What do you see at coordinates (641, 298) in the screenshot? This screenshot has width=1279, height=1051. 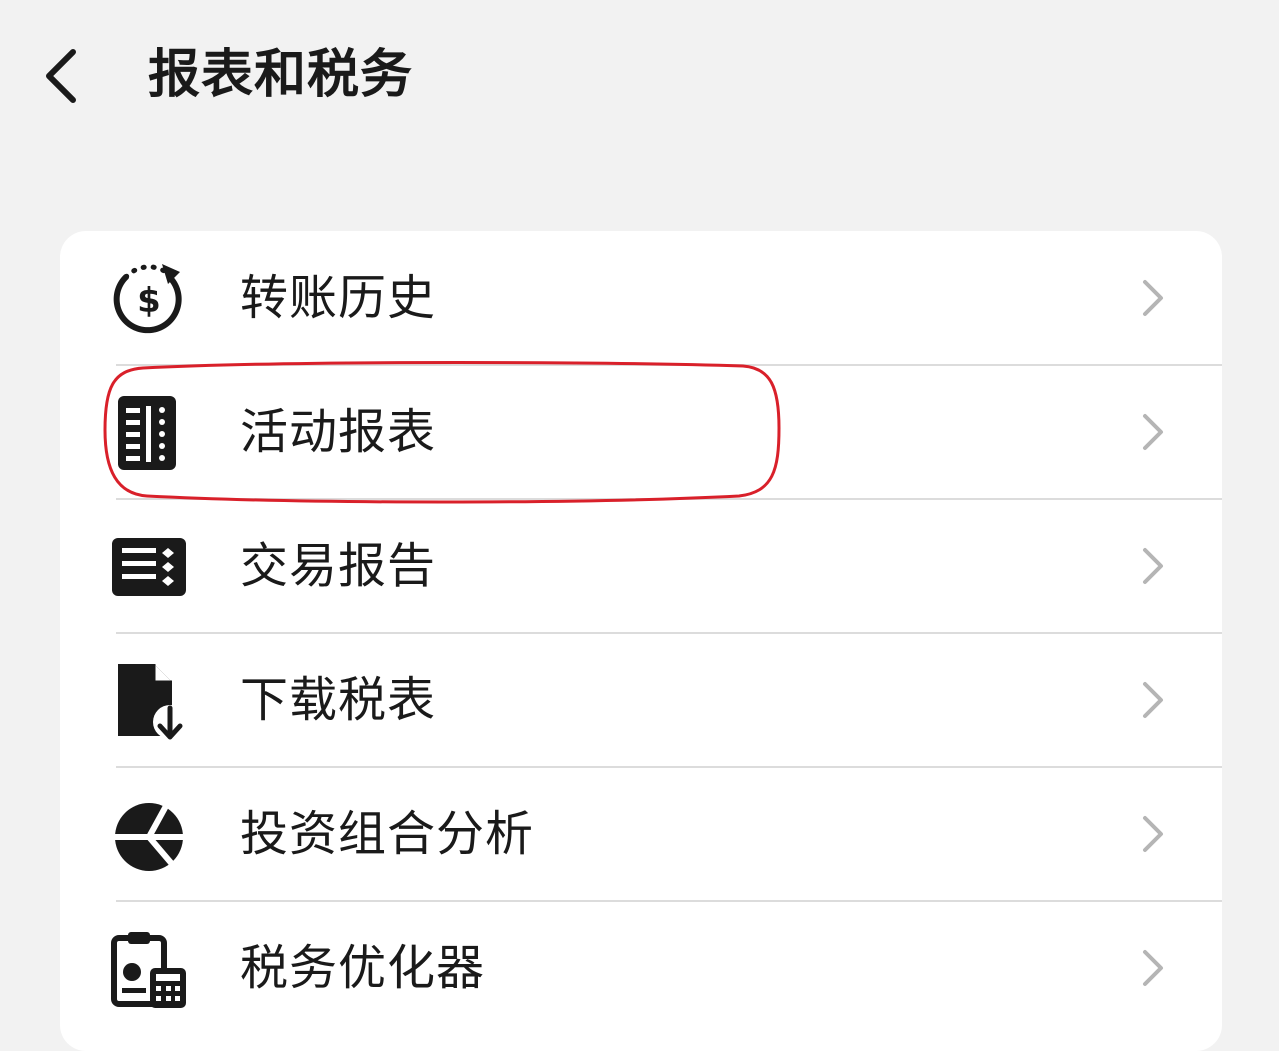 I see `menu-item-transfer-history: $ 转账历史` at bounding box center [641, 298].